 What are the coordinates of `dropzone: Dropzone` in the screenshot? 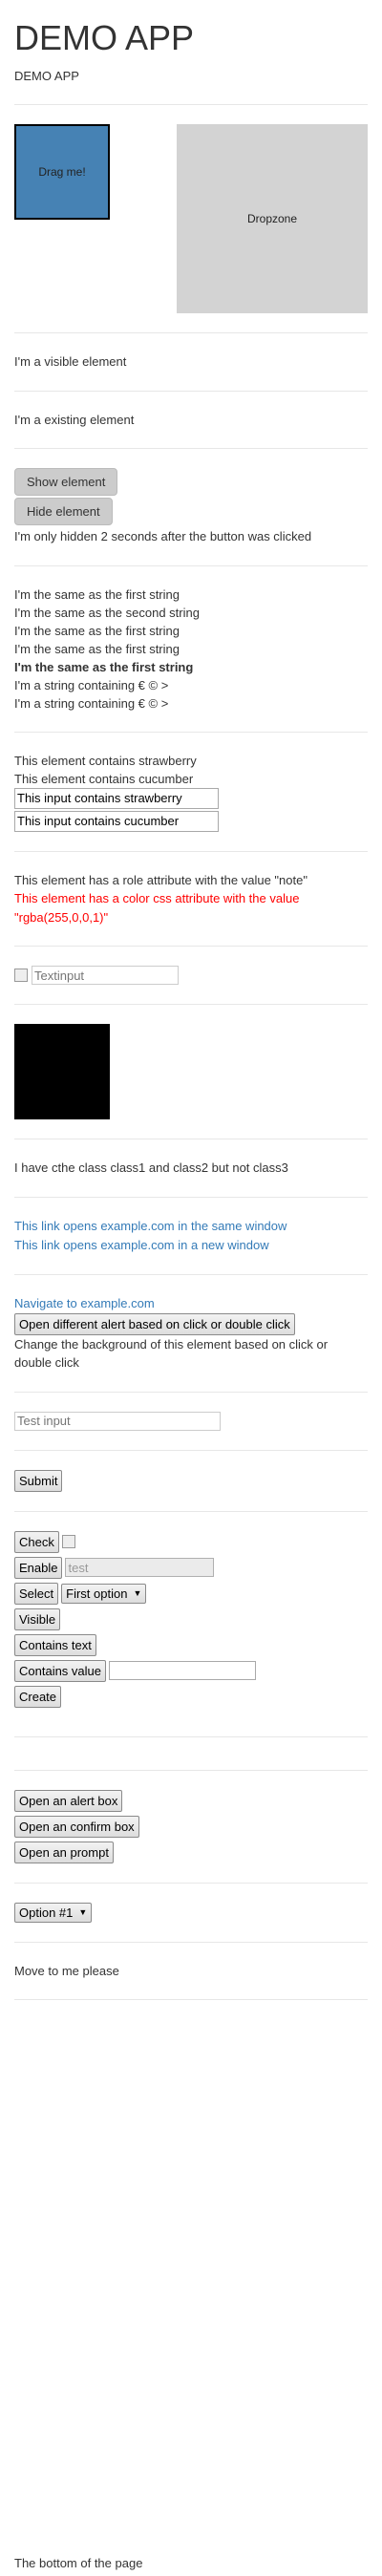 It's located at (272, 219).